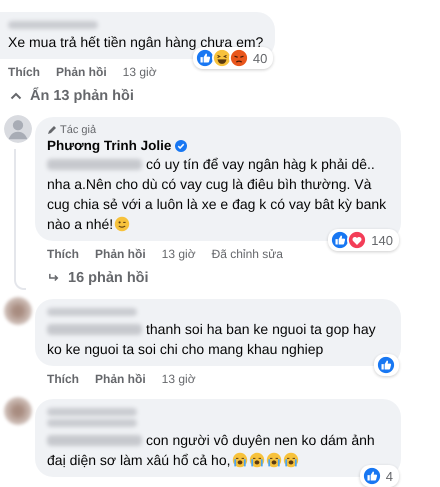 Image resolution: width=440 pixels, height=487 pixels. What do you see at coordinates (260, 58) in the screenshot?
I see `reaction-count: 40` at bounding box center [260, 58].